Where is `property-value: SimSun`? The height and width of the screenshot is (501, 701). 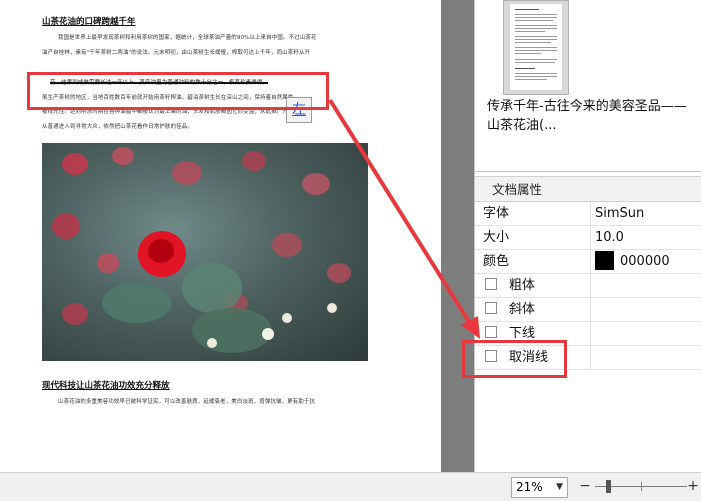
property-value: SimSun is located at coordinates (645, 213).